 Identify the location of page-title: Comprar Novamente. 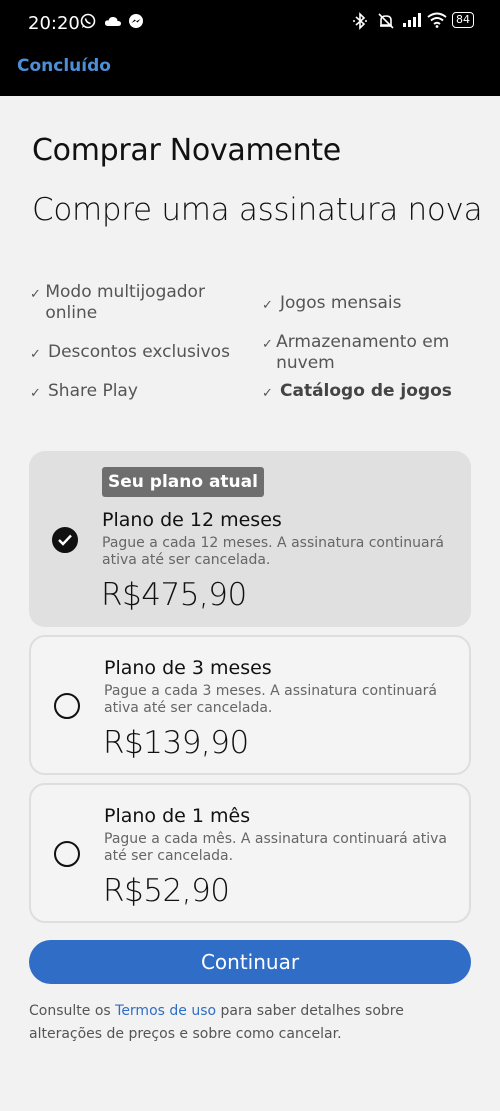
(186, 150).